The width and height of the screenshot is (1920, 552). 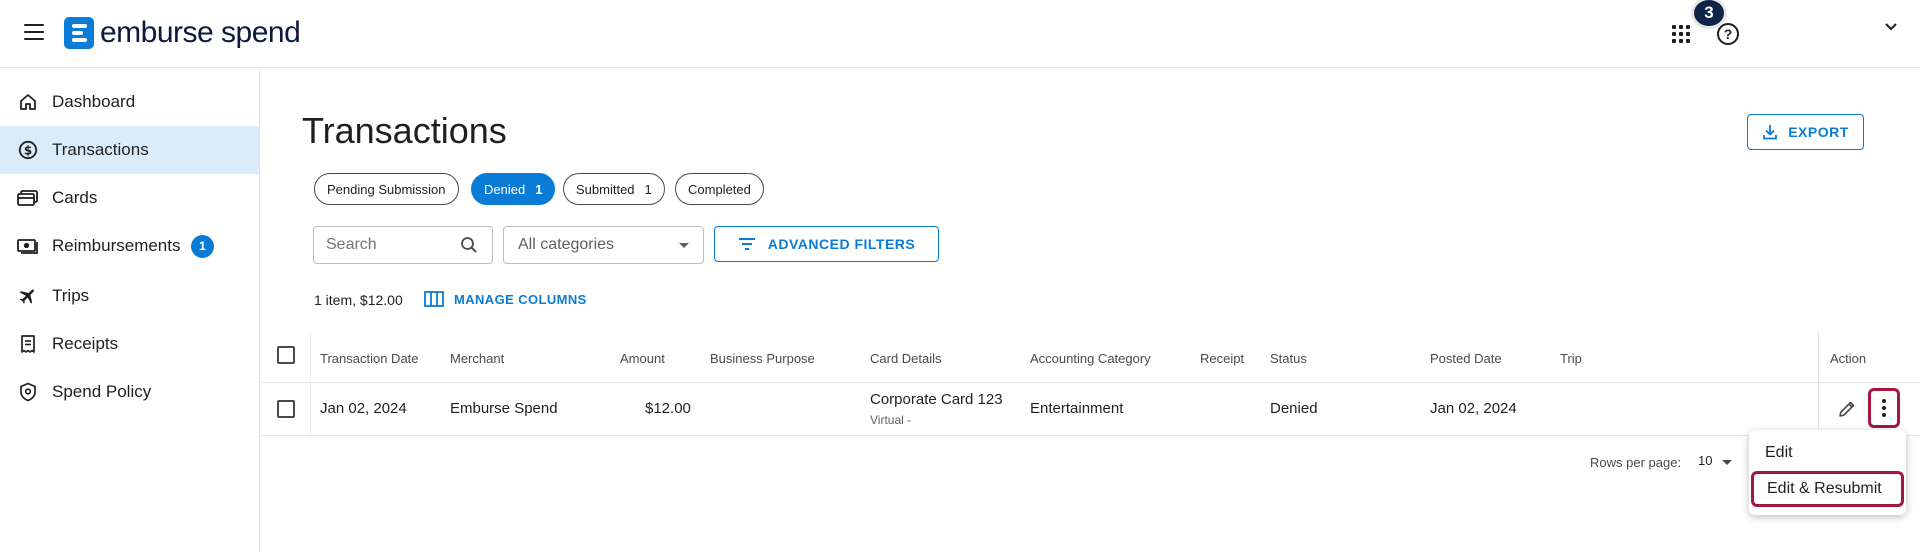 I want to click on sidebar-item-label: Dashboard, so click(x=94, y=101).